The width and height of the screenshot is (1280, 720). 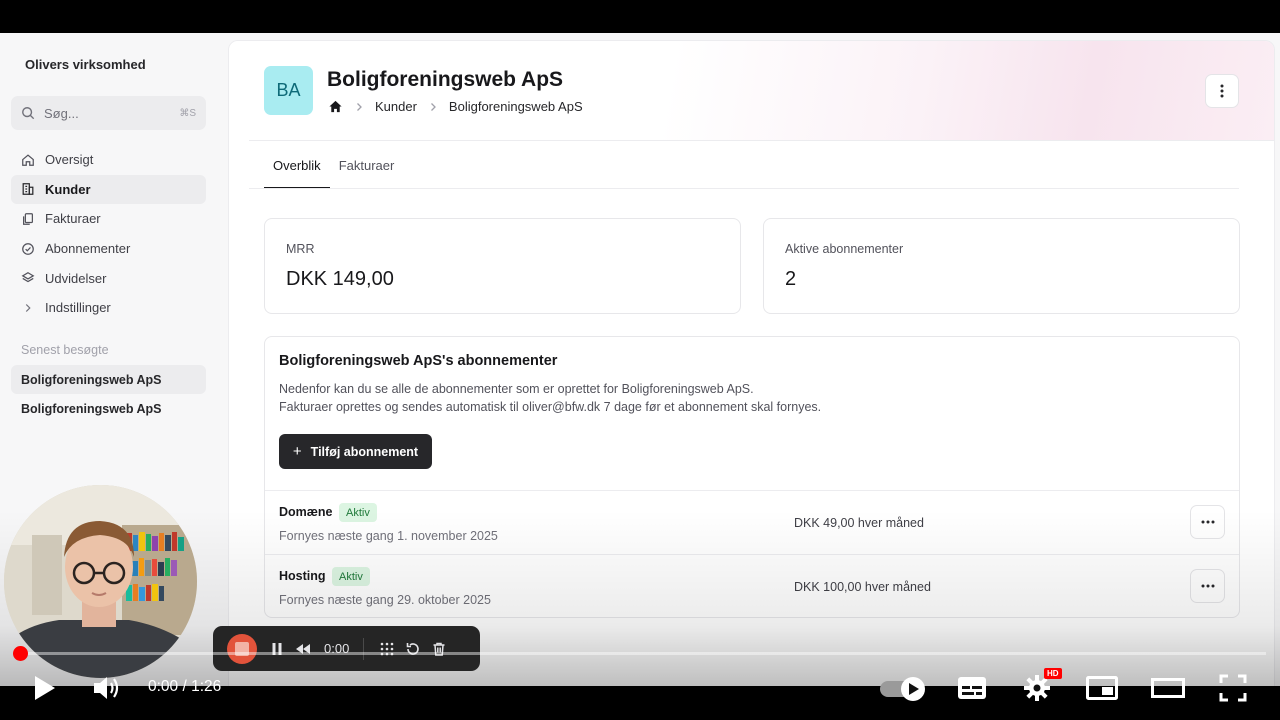 I want to click on tab-overblik: Overblik, so click(x=297, y=169).